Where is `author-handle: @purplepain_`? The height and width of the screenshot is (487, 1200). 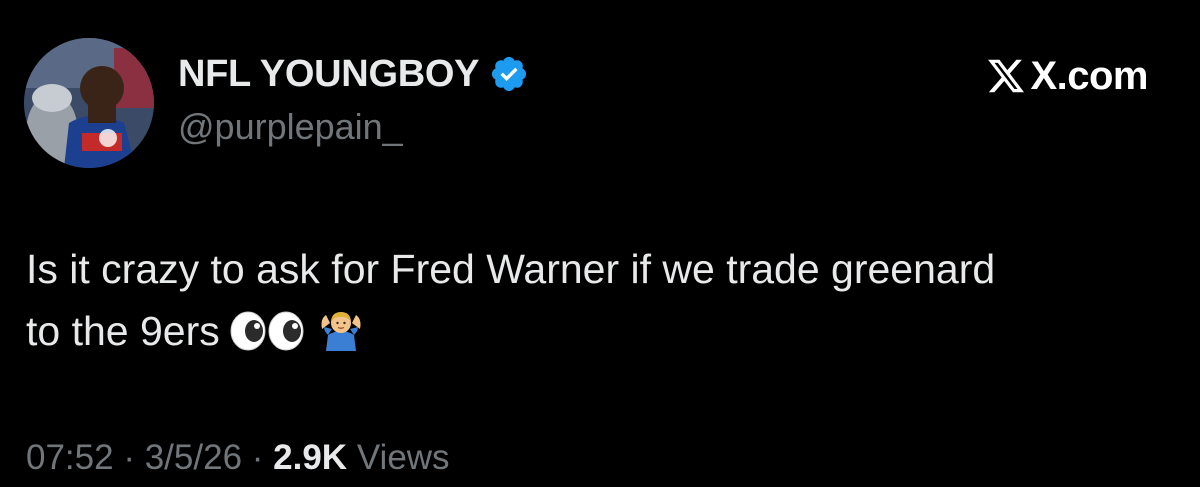 author-handle: @purplepain_ is located at coordinates (290, 127).